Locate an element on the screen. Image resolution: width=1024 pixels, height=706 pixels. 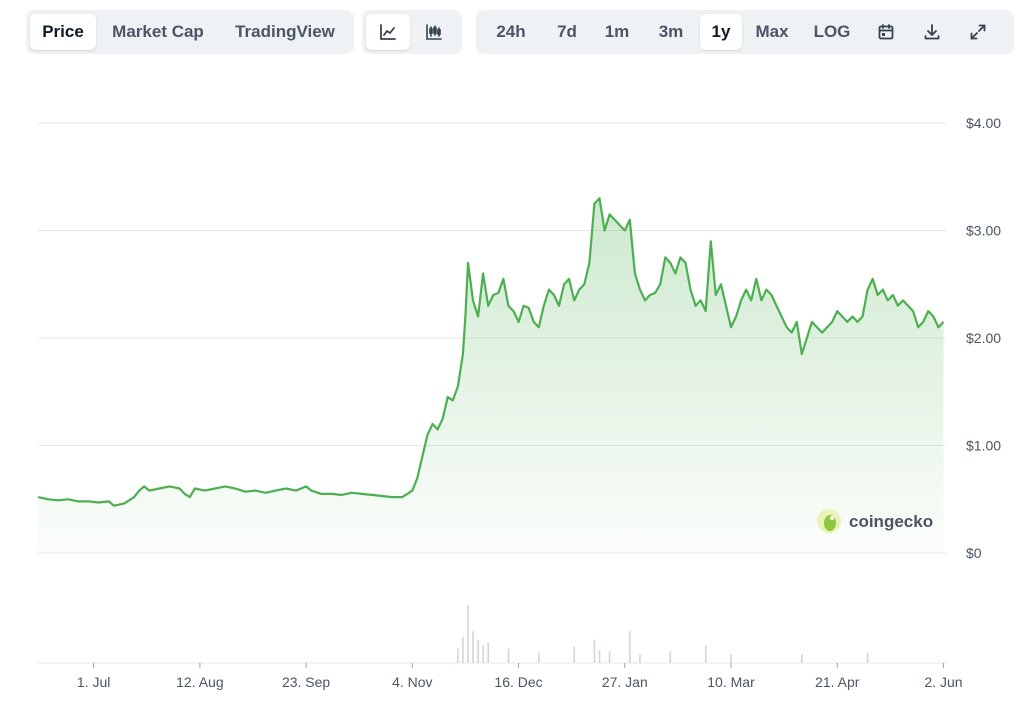
range-max: Max is located at coordinates (772, 32).